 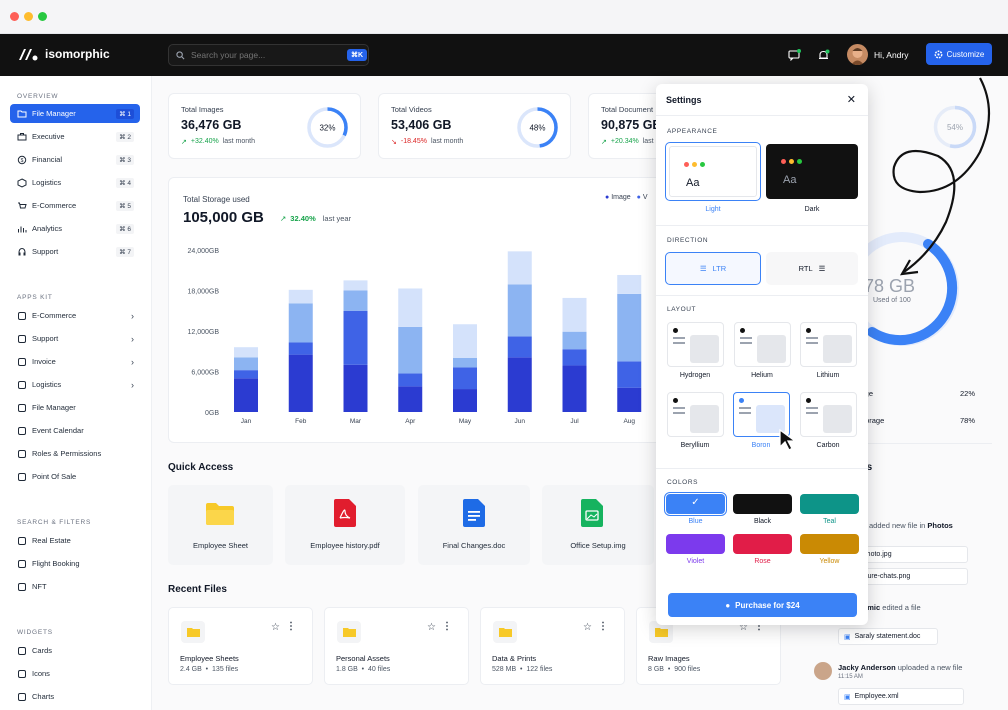 I want to click on quick-access-item: Employee Sheet, so click(x=220, y=525).